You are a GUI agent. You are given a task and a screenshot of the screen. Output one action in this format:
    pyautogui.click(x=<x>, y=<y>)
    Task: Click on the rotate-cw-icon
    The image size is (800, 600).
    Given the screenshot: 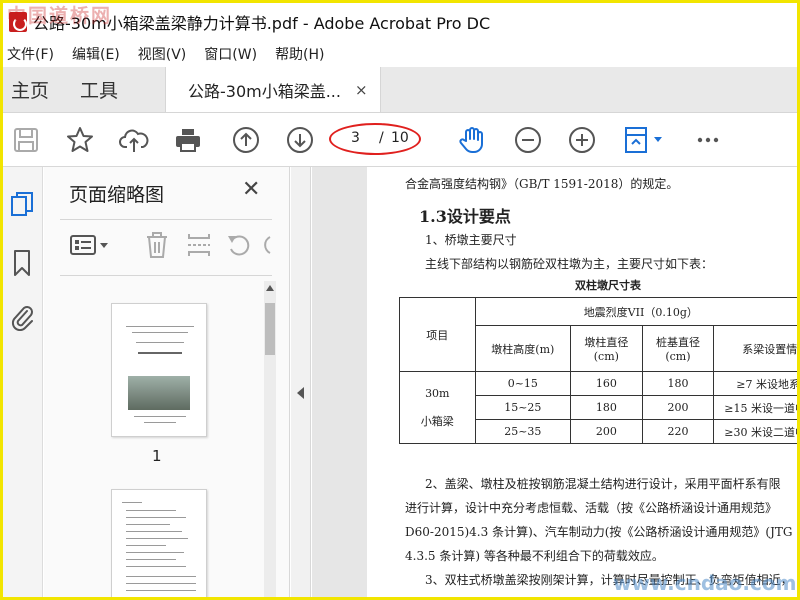 What is the action you would take?
    pyautogui.click(x=267, y=245)
    